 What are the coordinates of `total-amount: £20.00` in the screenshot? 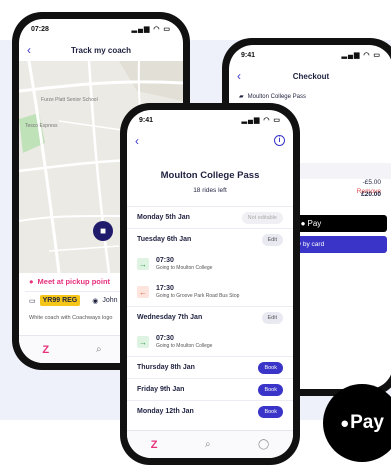 It's located at (371, 194).